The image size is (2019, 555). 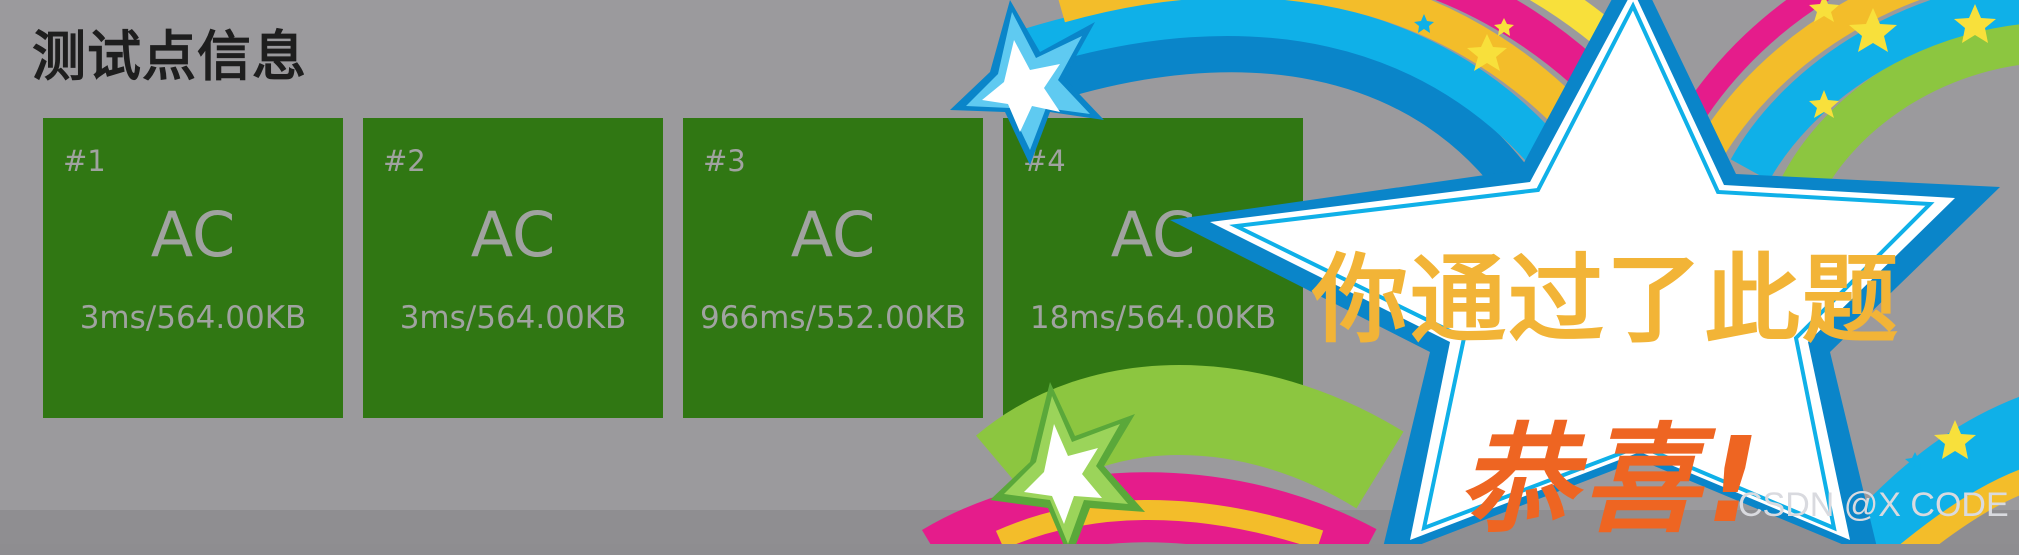 I want to click on pass-message: 你通过了此题, so click(x=1606, y=300).